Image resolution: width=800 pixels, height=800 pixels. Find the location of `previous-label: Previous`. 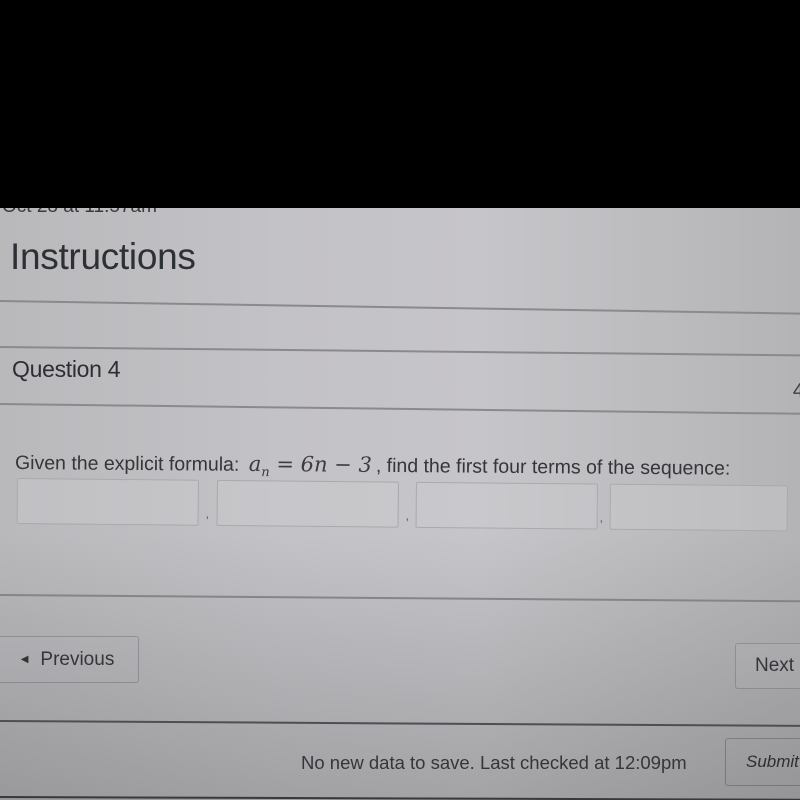

previous-label: Previous is located at coordinates (77, 659).